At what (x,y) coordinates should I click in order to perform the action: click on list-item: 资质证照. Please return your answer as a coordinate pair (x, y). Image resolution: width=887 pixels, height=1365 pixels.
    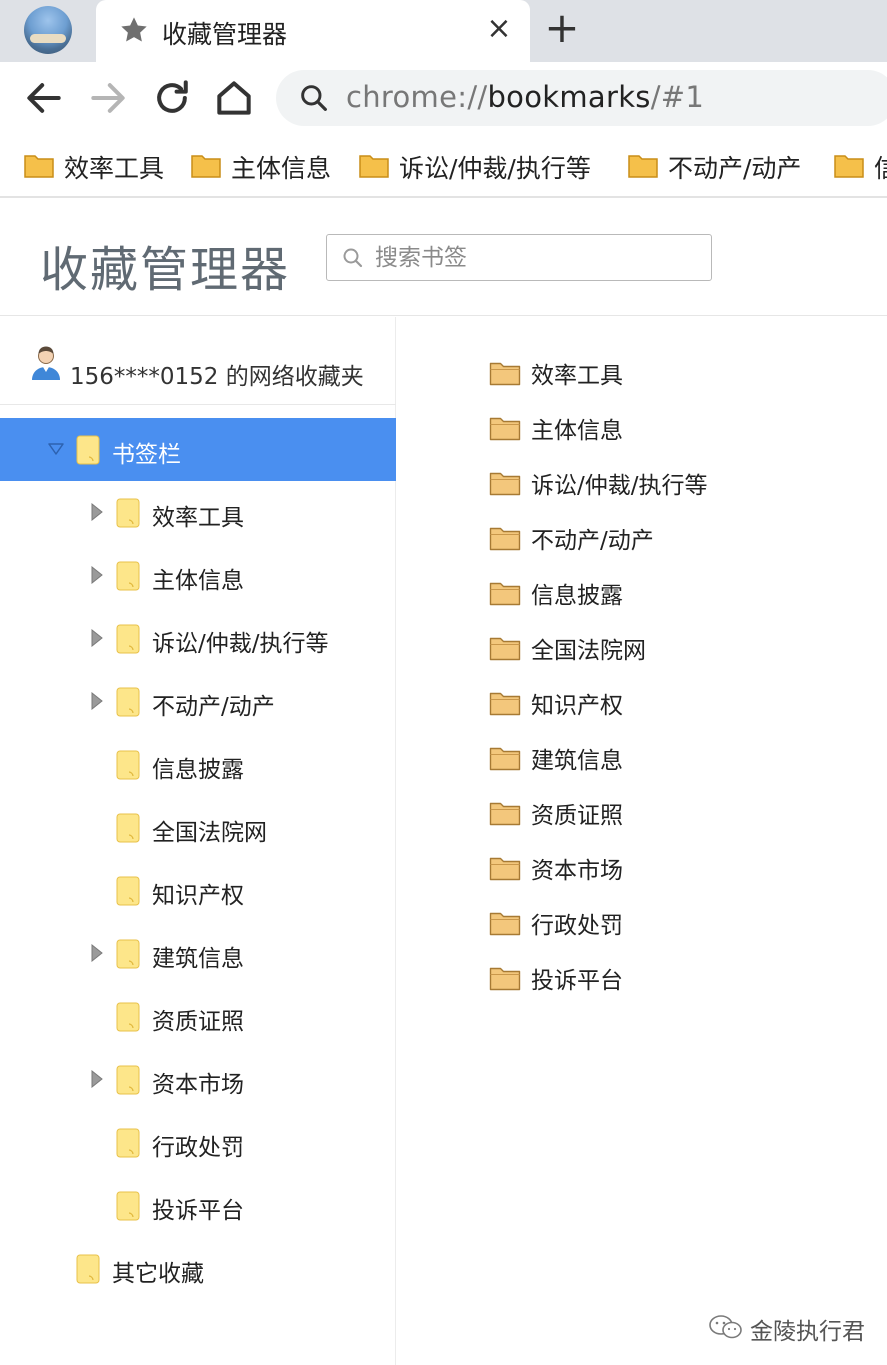
    Looking at the image, I should click on (679, 814).